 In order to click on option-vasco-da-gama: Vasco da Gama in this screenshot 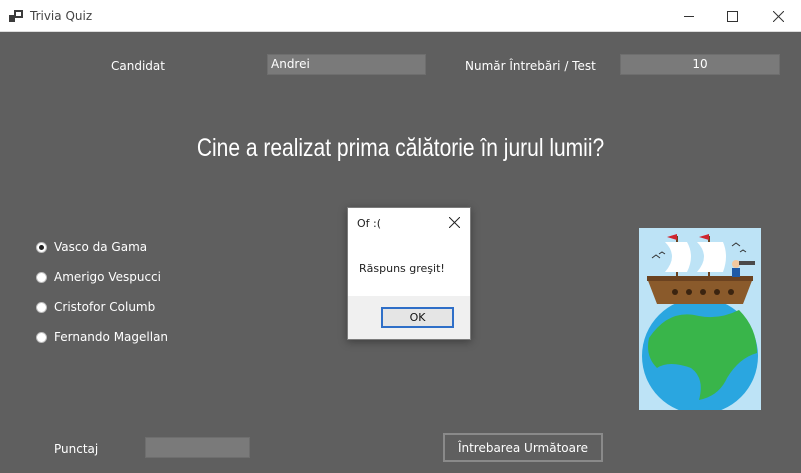, I will do `click(91, 247)`.